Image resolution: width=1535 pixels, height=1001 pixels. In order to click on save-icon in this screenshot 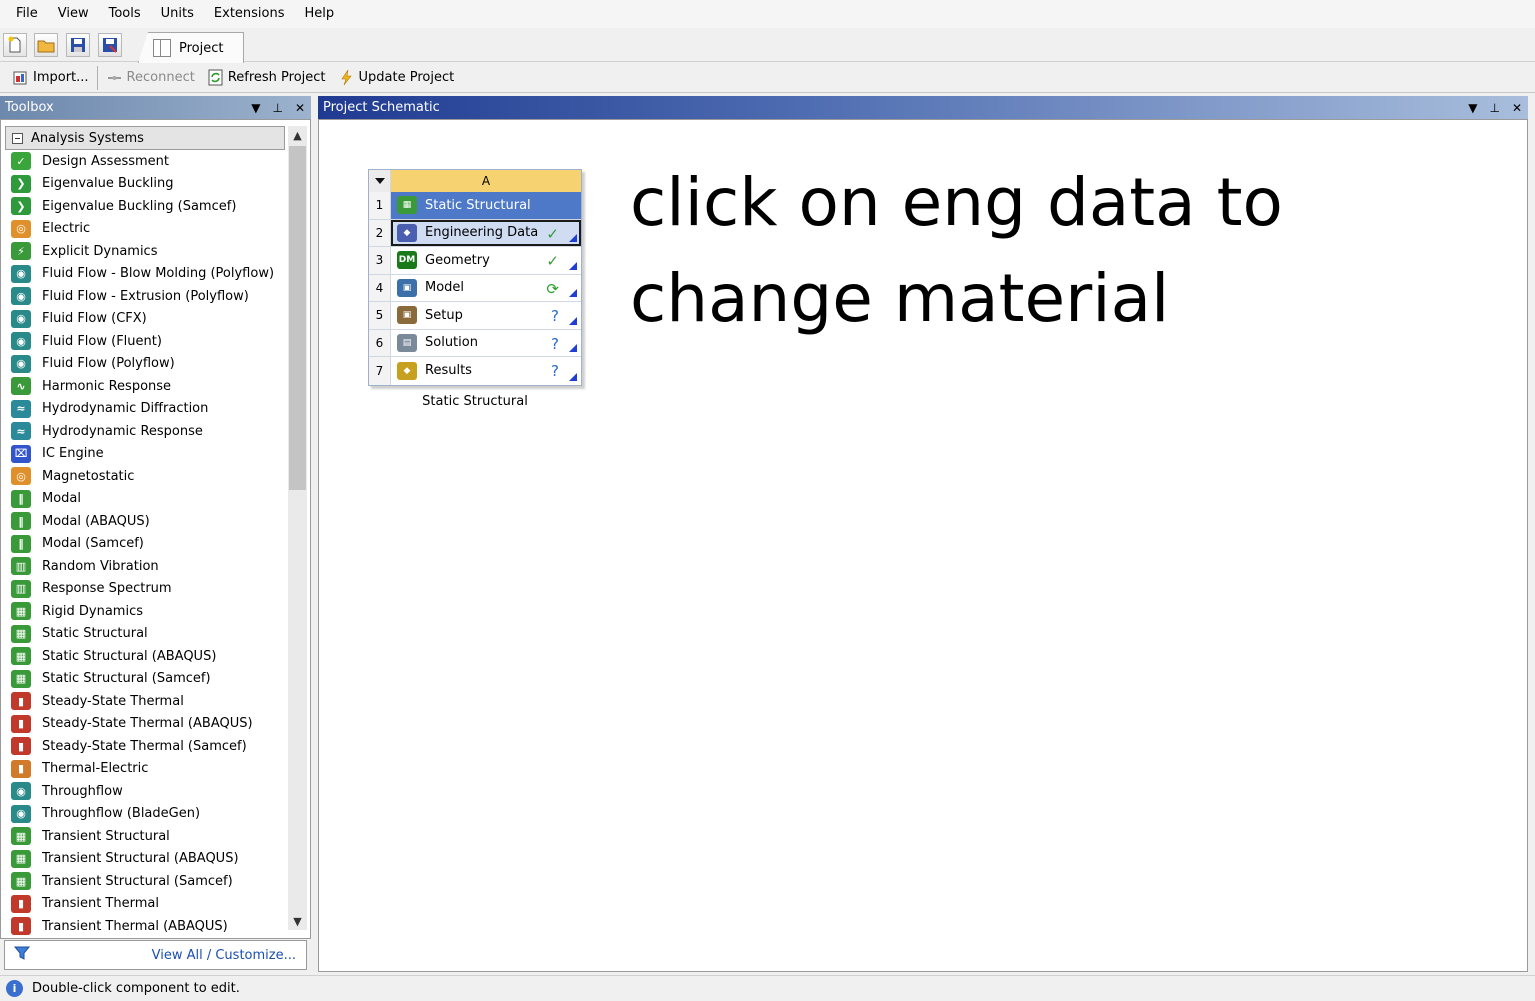, I will do `click(78, 45)`.